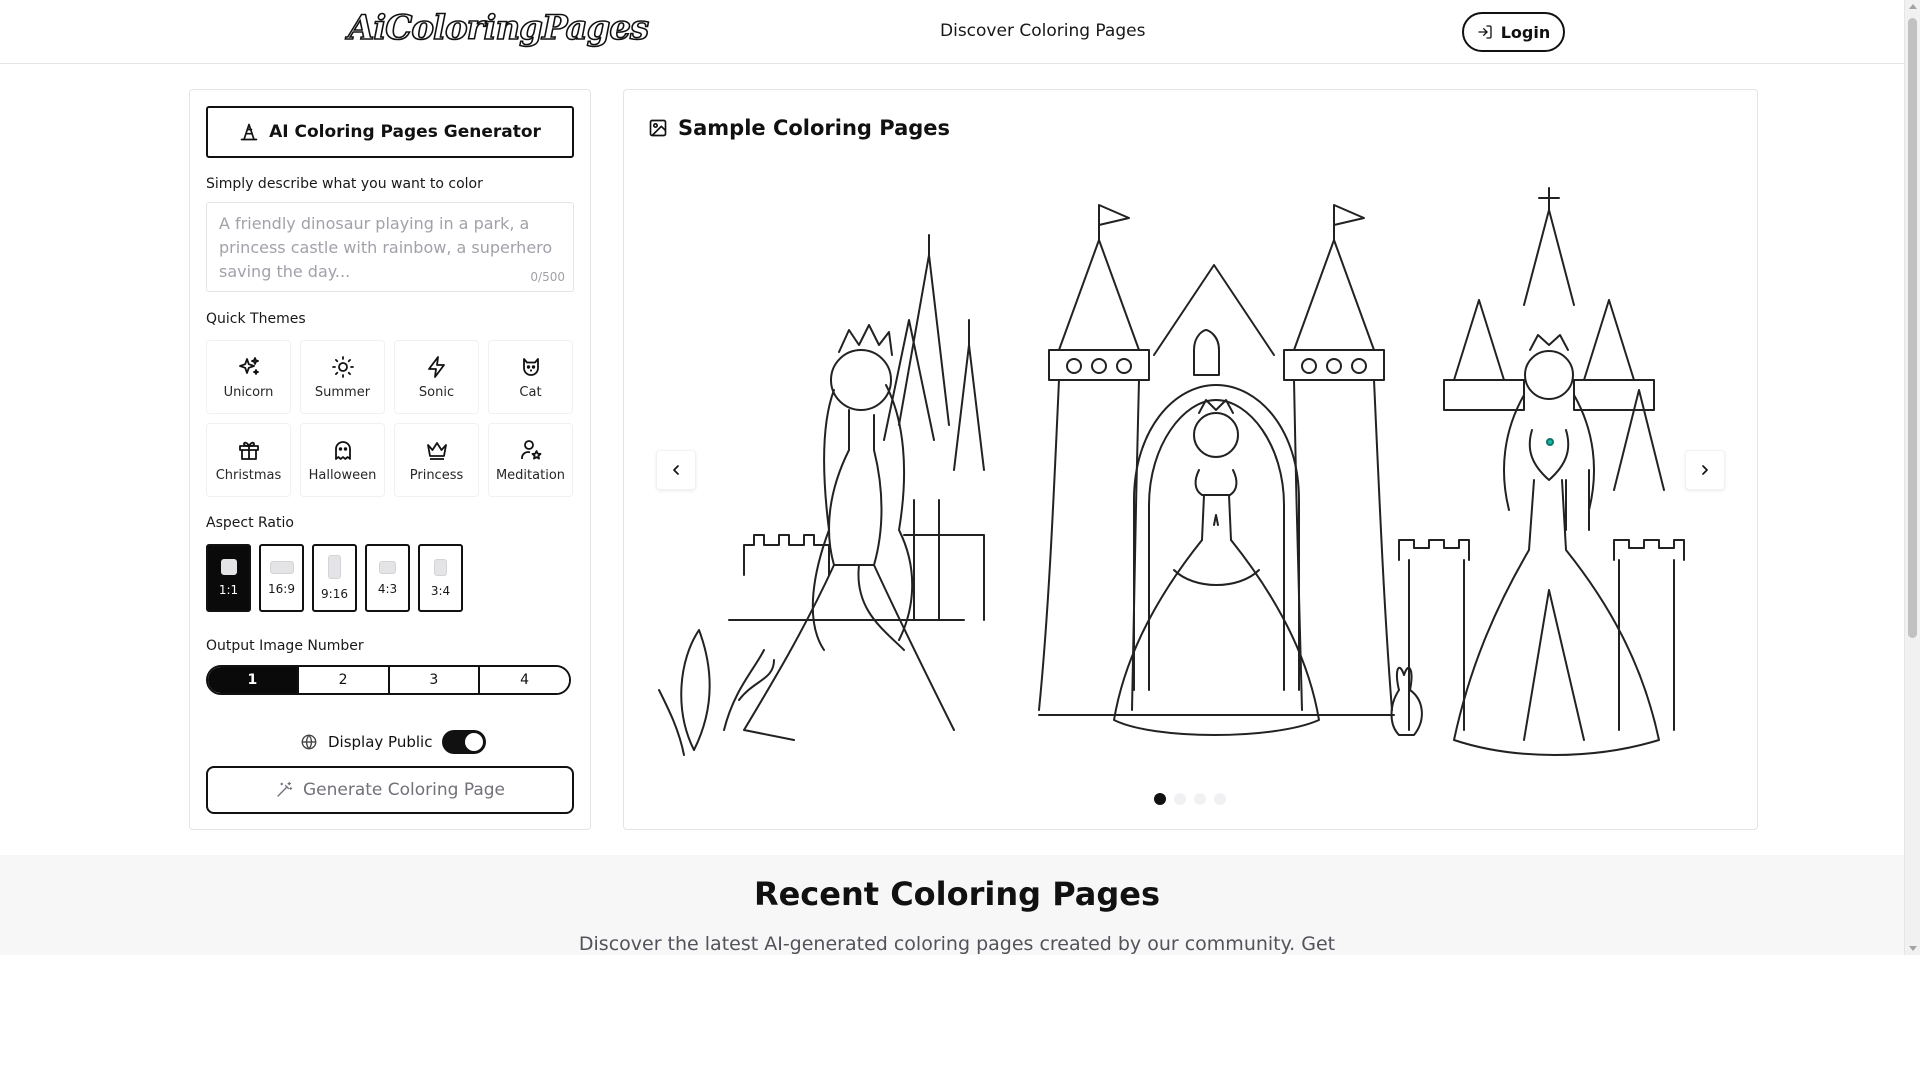 Image resolution: width=1920 pixels, height=1080 pixels. What do you see at coordinates (342, 450) in the screenshot?
I see `ghost-icon` at bounding box center [342, 450].